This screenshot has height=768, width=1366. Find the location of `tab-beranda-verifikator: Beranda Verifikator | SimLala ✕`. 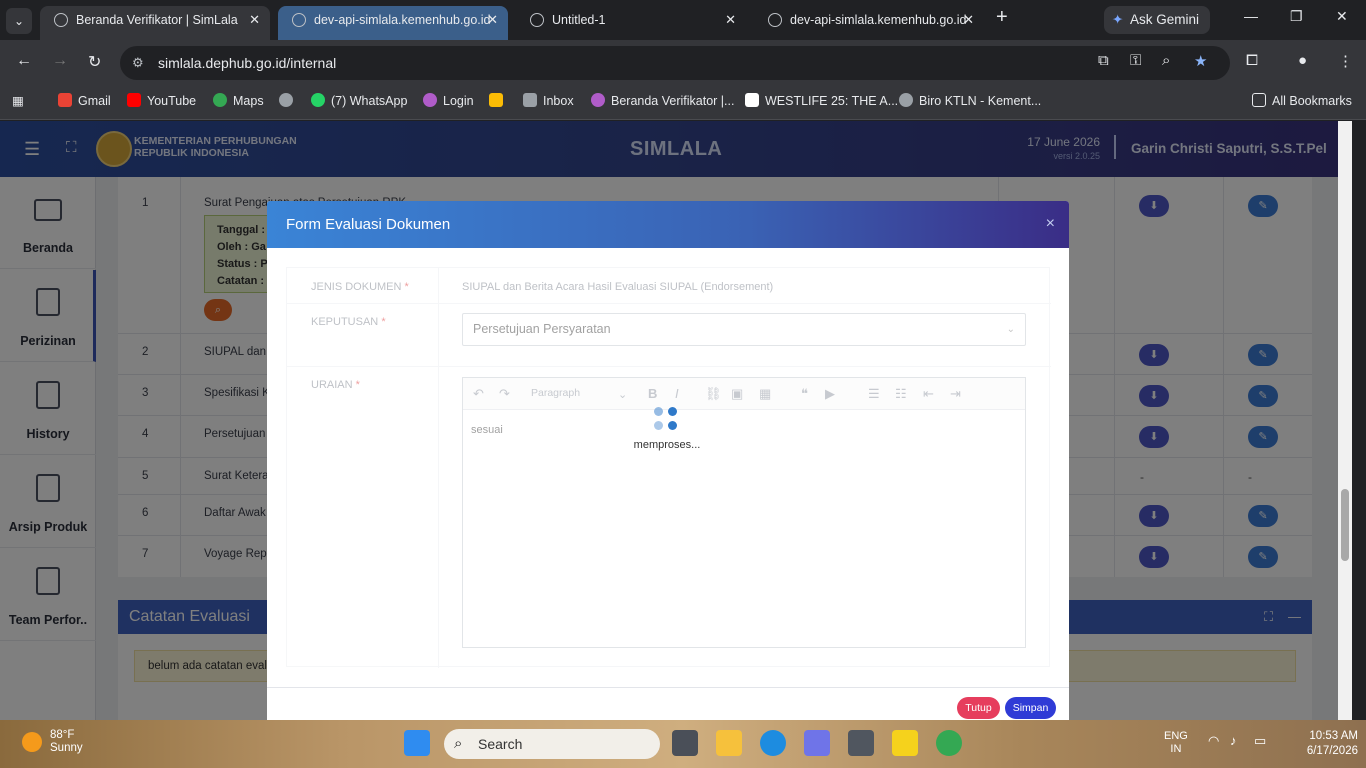

tab-beranda-verifikator: Beranda Verifikator | SimLala ✕ is located at coordinates (155, 23).